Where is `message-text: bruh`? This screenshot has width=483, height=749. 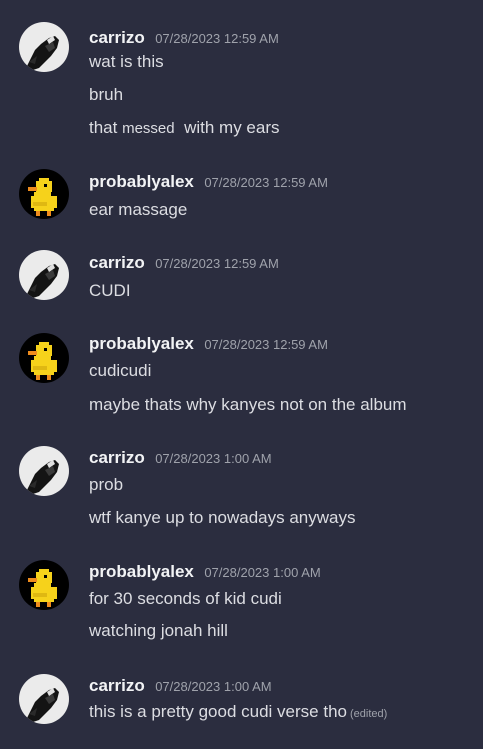
message-text: bruh is located at coordinates (106, 94).